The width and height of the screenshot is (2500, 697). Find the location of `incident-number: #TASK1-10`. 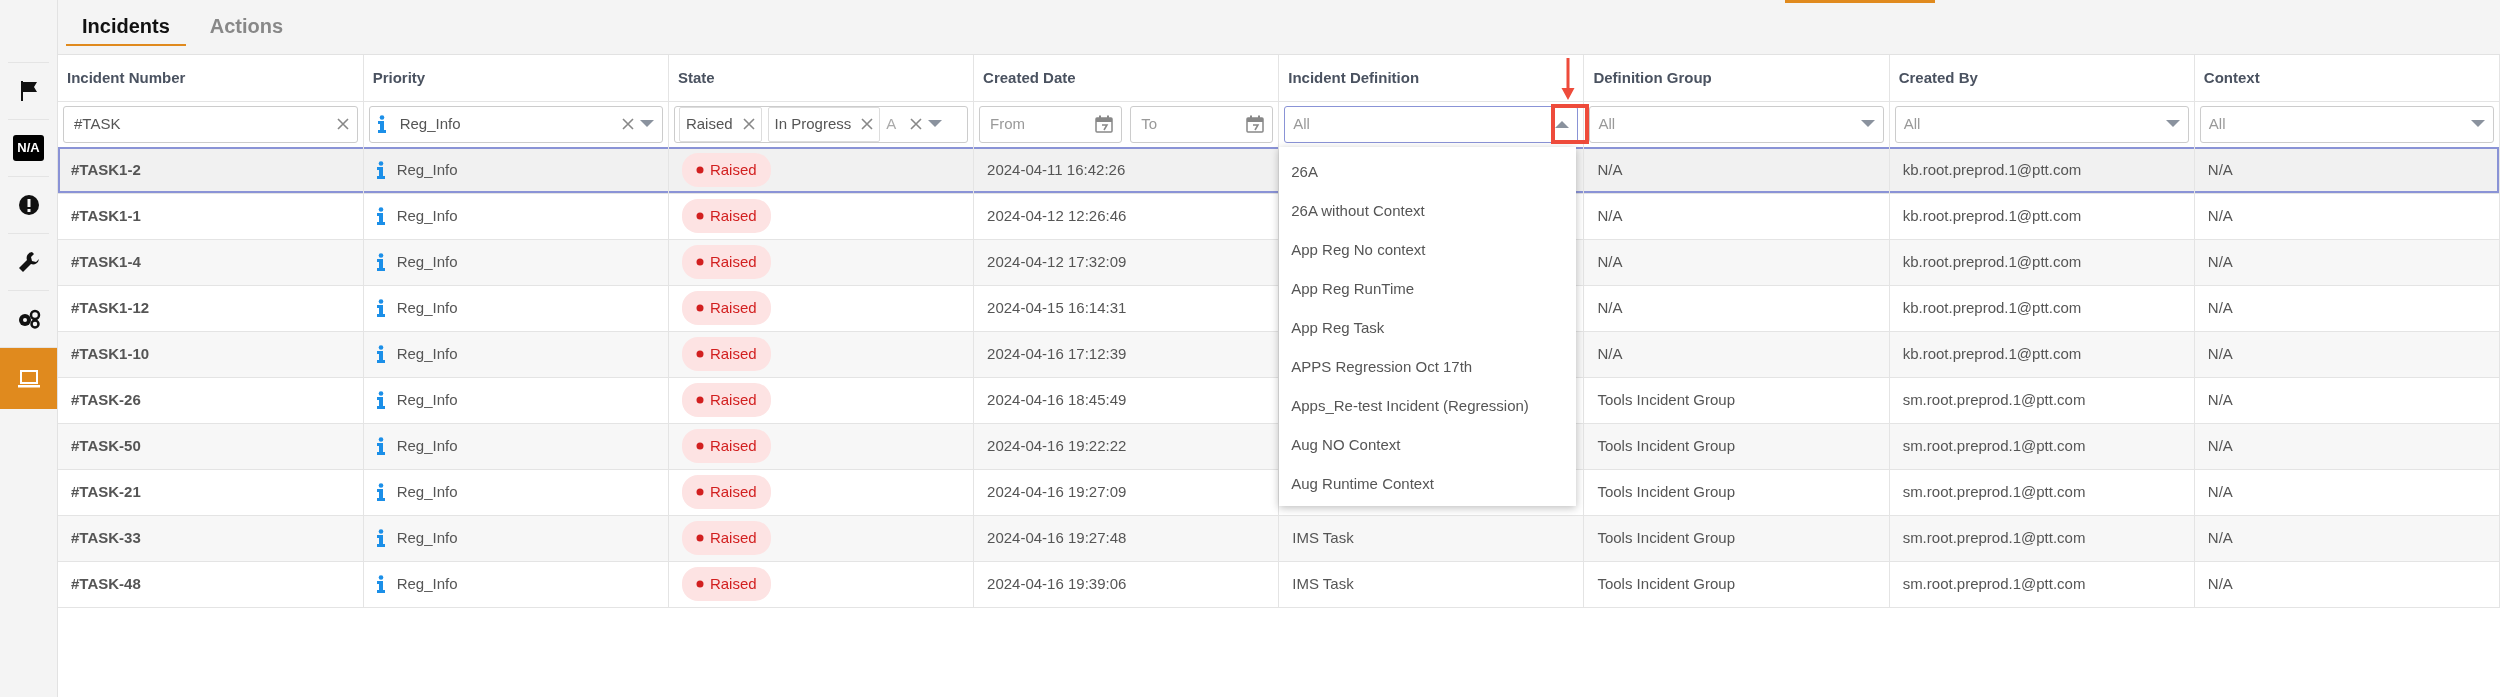

incident-number: #TASK1-10 is located at coordinates (211, 354).